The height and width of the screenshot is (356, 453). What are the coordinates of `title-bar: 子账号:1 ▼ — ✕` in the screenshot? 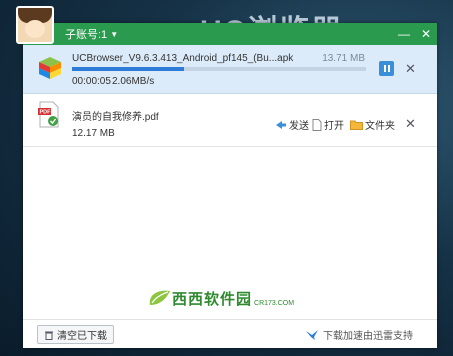 It's located at (230, 34).